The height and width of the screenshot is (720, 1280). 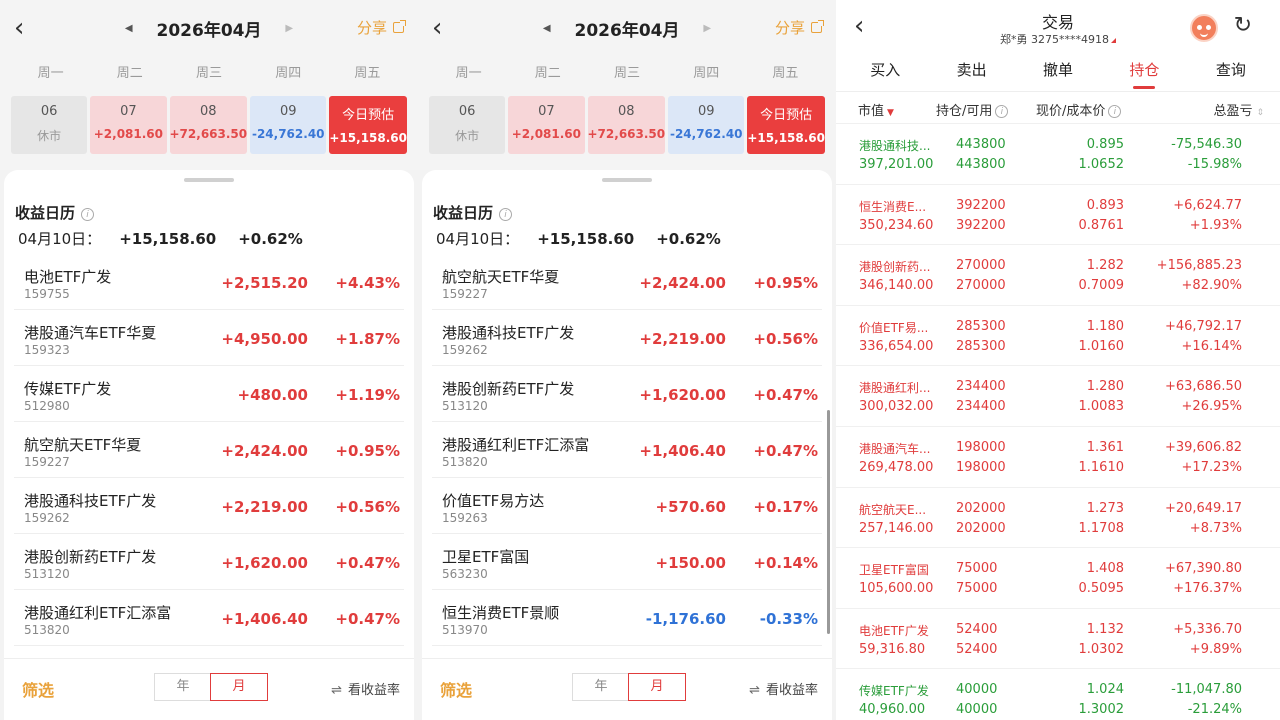 What do you see at coordinates (367, 283) in the screenshot?
I see `profit-pct: +4.43%` at bounding box center [367, 283].